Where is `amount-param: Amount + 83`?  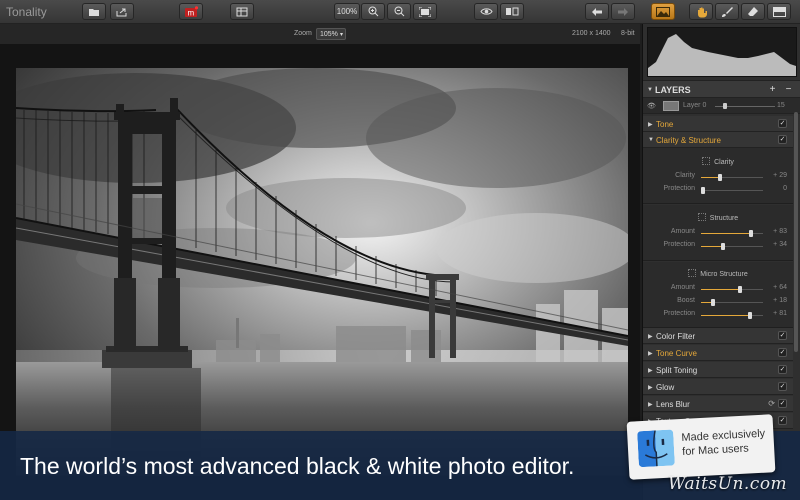
amount-param: Amount + 83 is located at coordinates (718, 233).